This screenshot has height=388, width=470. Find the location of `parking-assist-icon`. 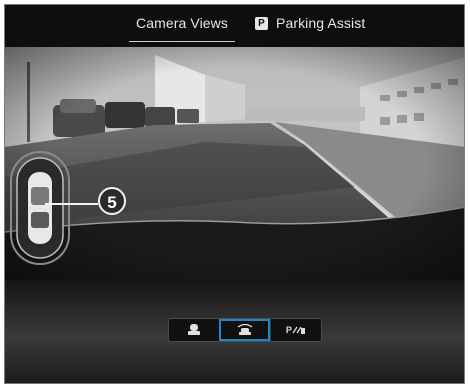

parking-assist-icon is located at coordinates (299, 330).